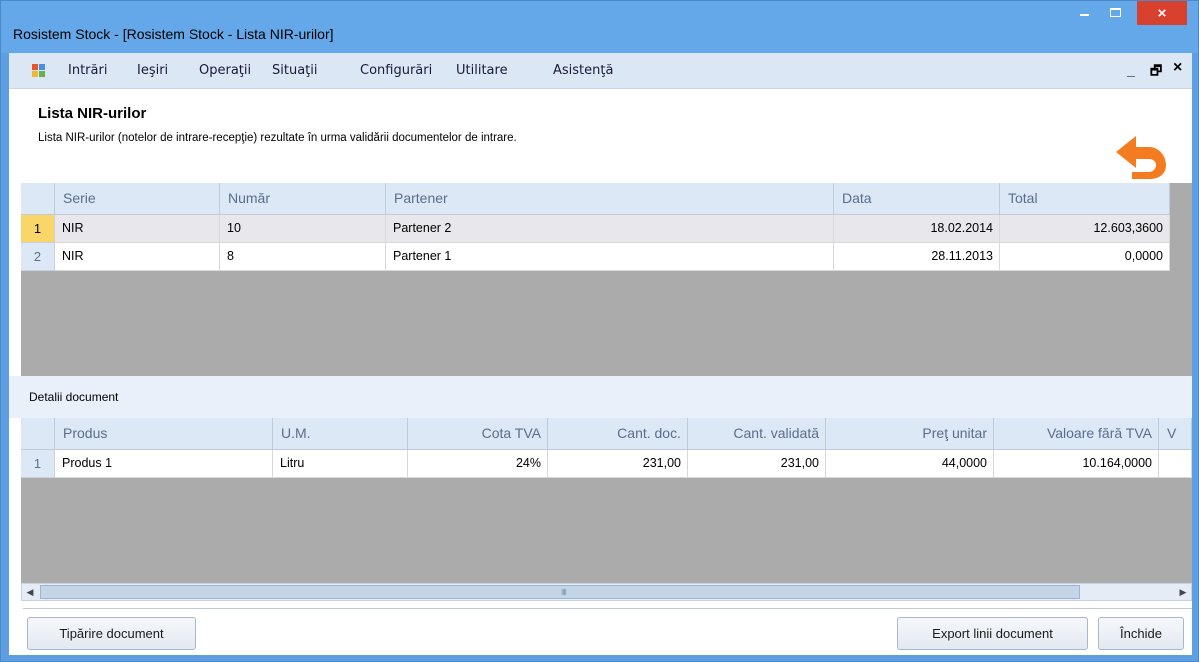 The image size is (1199, 662). Describe the element at coordinates (164, 464) in the screenshot. I see `cell-produs: Produs 1` at that location.